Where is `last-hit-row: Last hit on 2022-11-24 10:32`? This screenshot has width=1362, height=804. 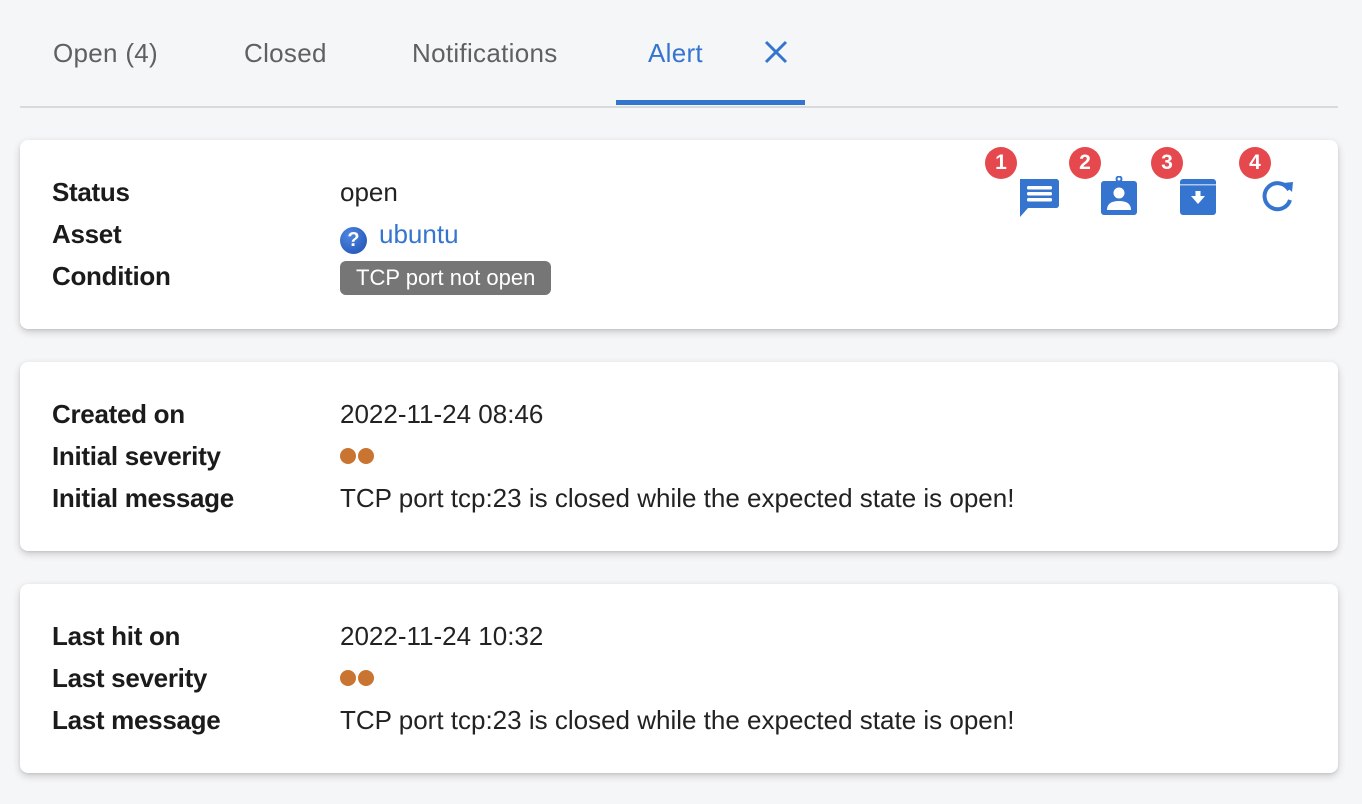
last-hit-row: Last hit on 2022-11-24 10:32 is located at coordinates (297, 636).